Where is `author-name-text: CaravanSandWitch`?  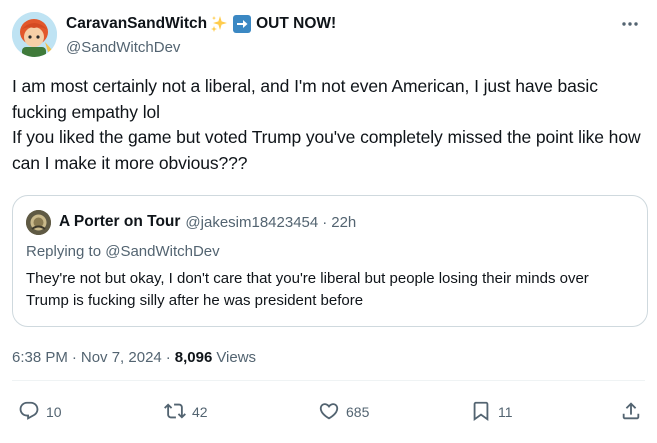 author-name-text: CaravanSandWitch is located at coordinates (137, 23).